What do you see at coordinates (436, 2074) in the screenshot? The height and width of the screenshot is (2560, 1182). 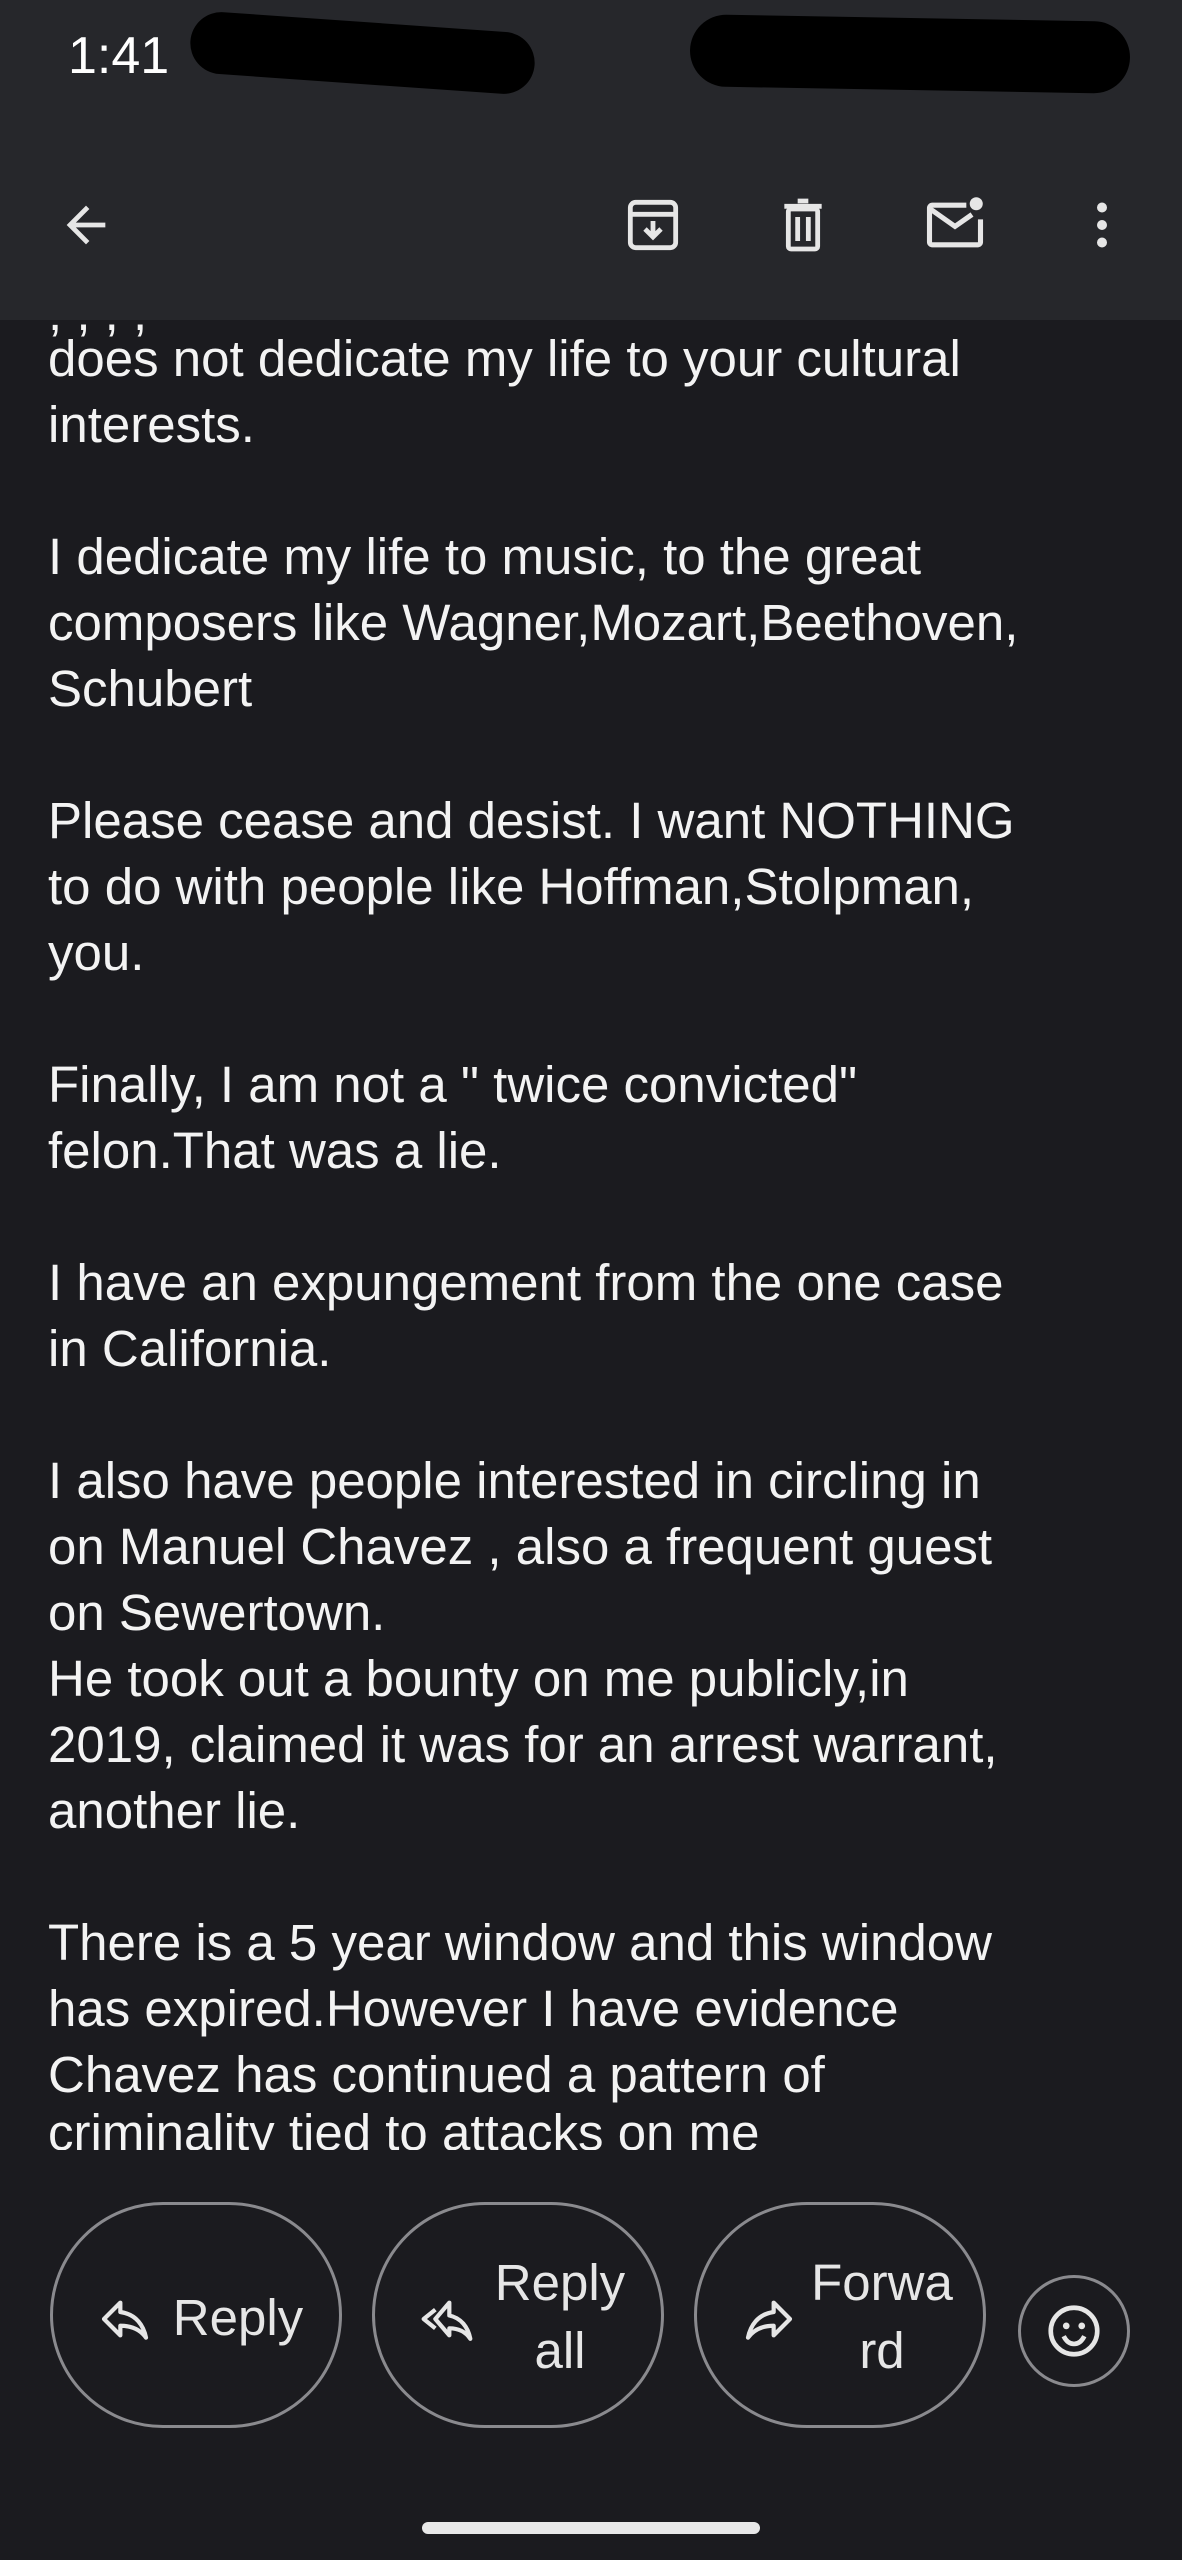 I see `email-text-line: Chavez has continued a pattern of` at bounding box center [436, 2074].